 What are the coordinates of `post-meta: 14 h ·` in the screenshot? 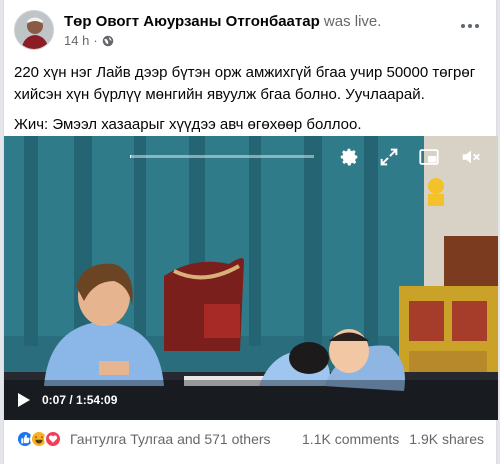 It's located at (89, 40).